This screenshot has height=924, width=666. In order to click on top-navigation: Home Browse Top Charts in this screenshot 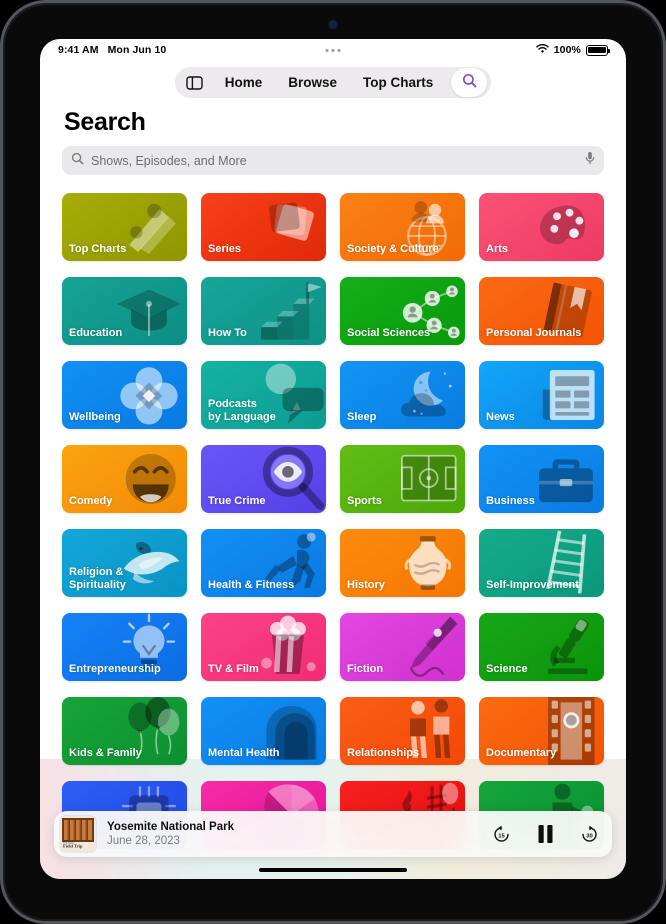, I will do `click(333, 79)`.